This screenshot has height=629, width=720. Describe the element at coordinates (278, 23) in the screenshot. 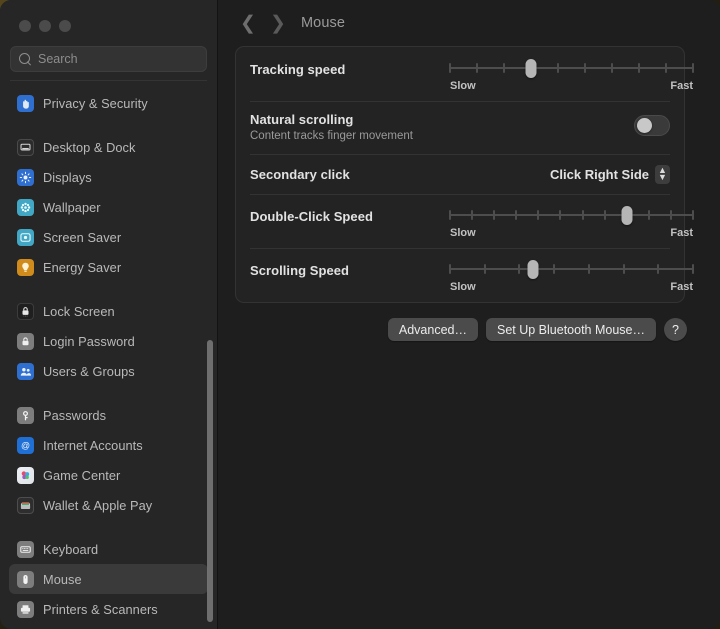

I see `chevron-right-icon: ❯` at that location.